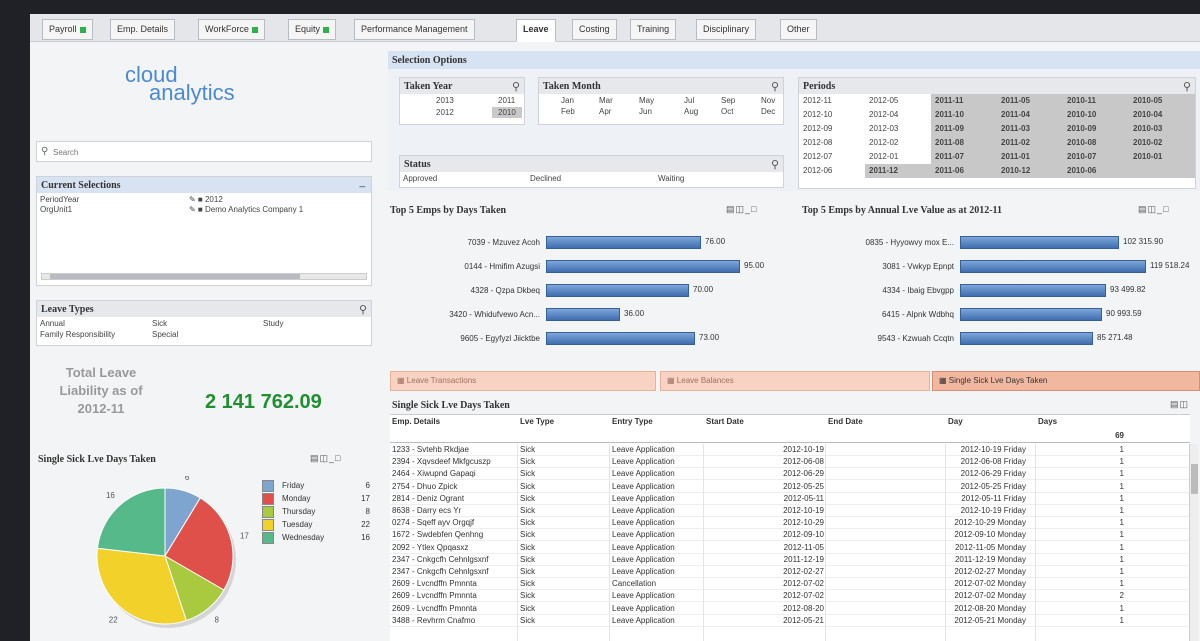  Describe the element at coordinates (231, 29) in the screenshot. I see `tab-workforce: WorkForce` at that location.